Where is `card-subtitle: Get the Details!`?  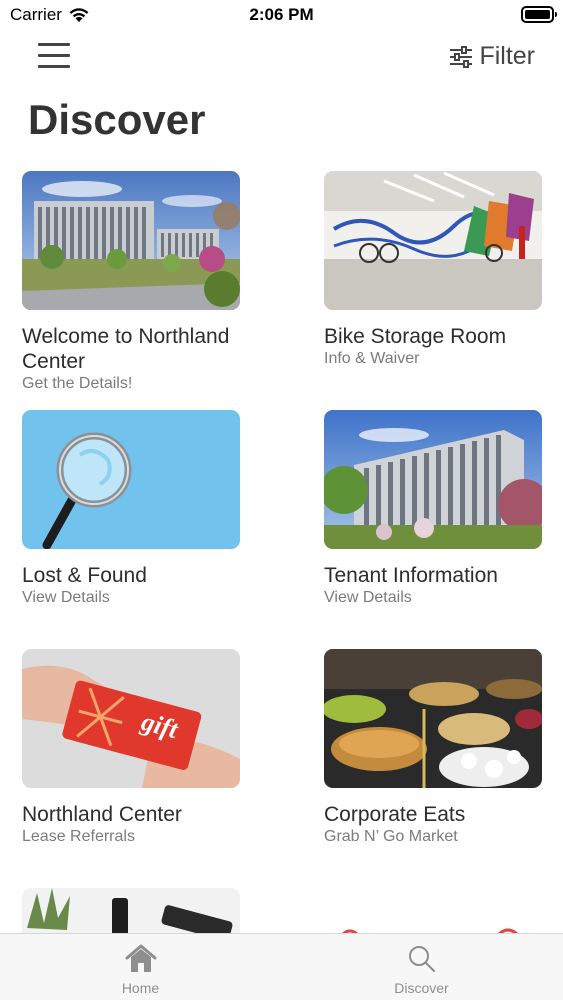
card-subtitle: Get the Details! is located at coordinates (77, 383).